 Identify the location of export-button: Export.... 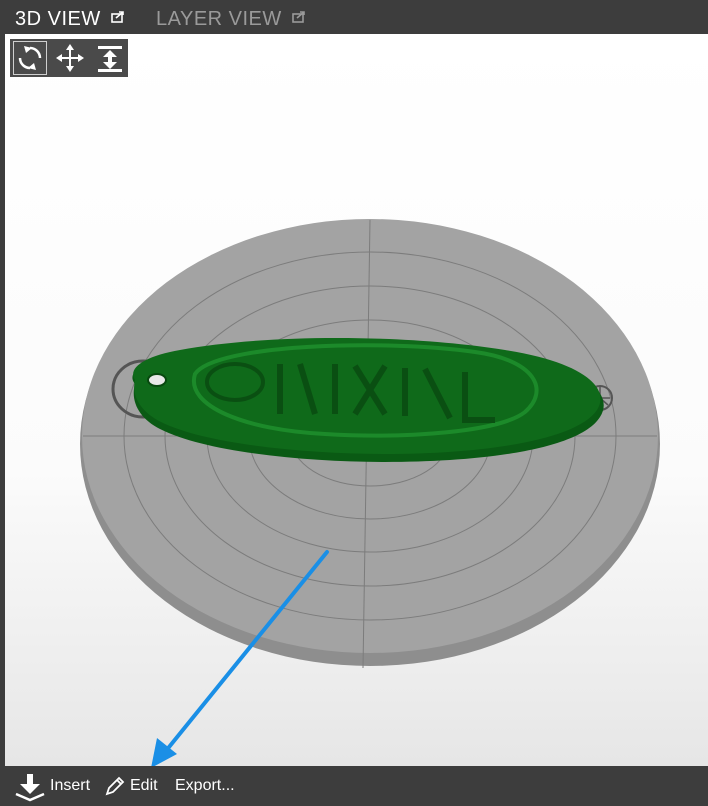
(205, 786).